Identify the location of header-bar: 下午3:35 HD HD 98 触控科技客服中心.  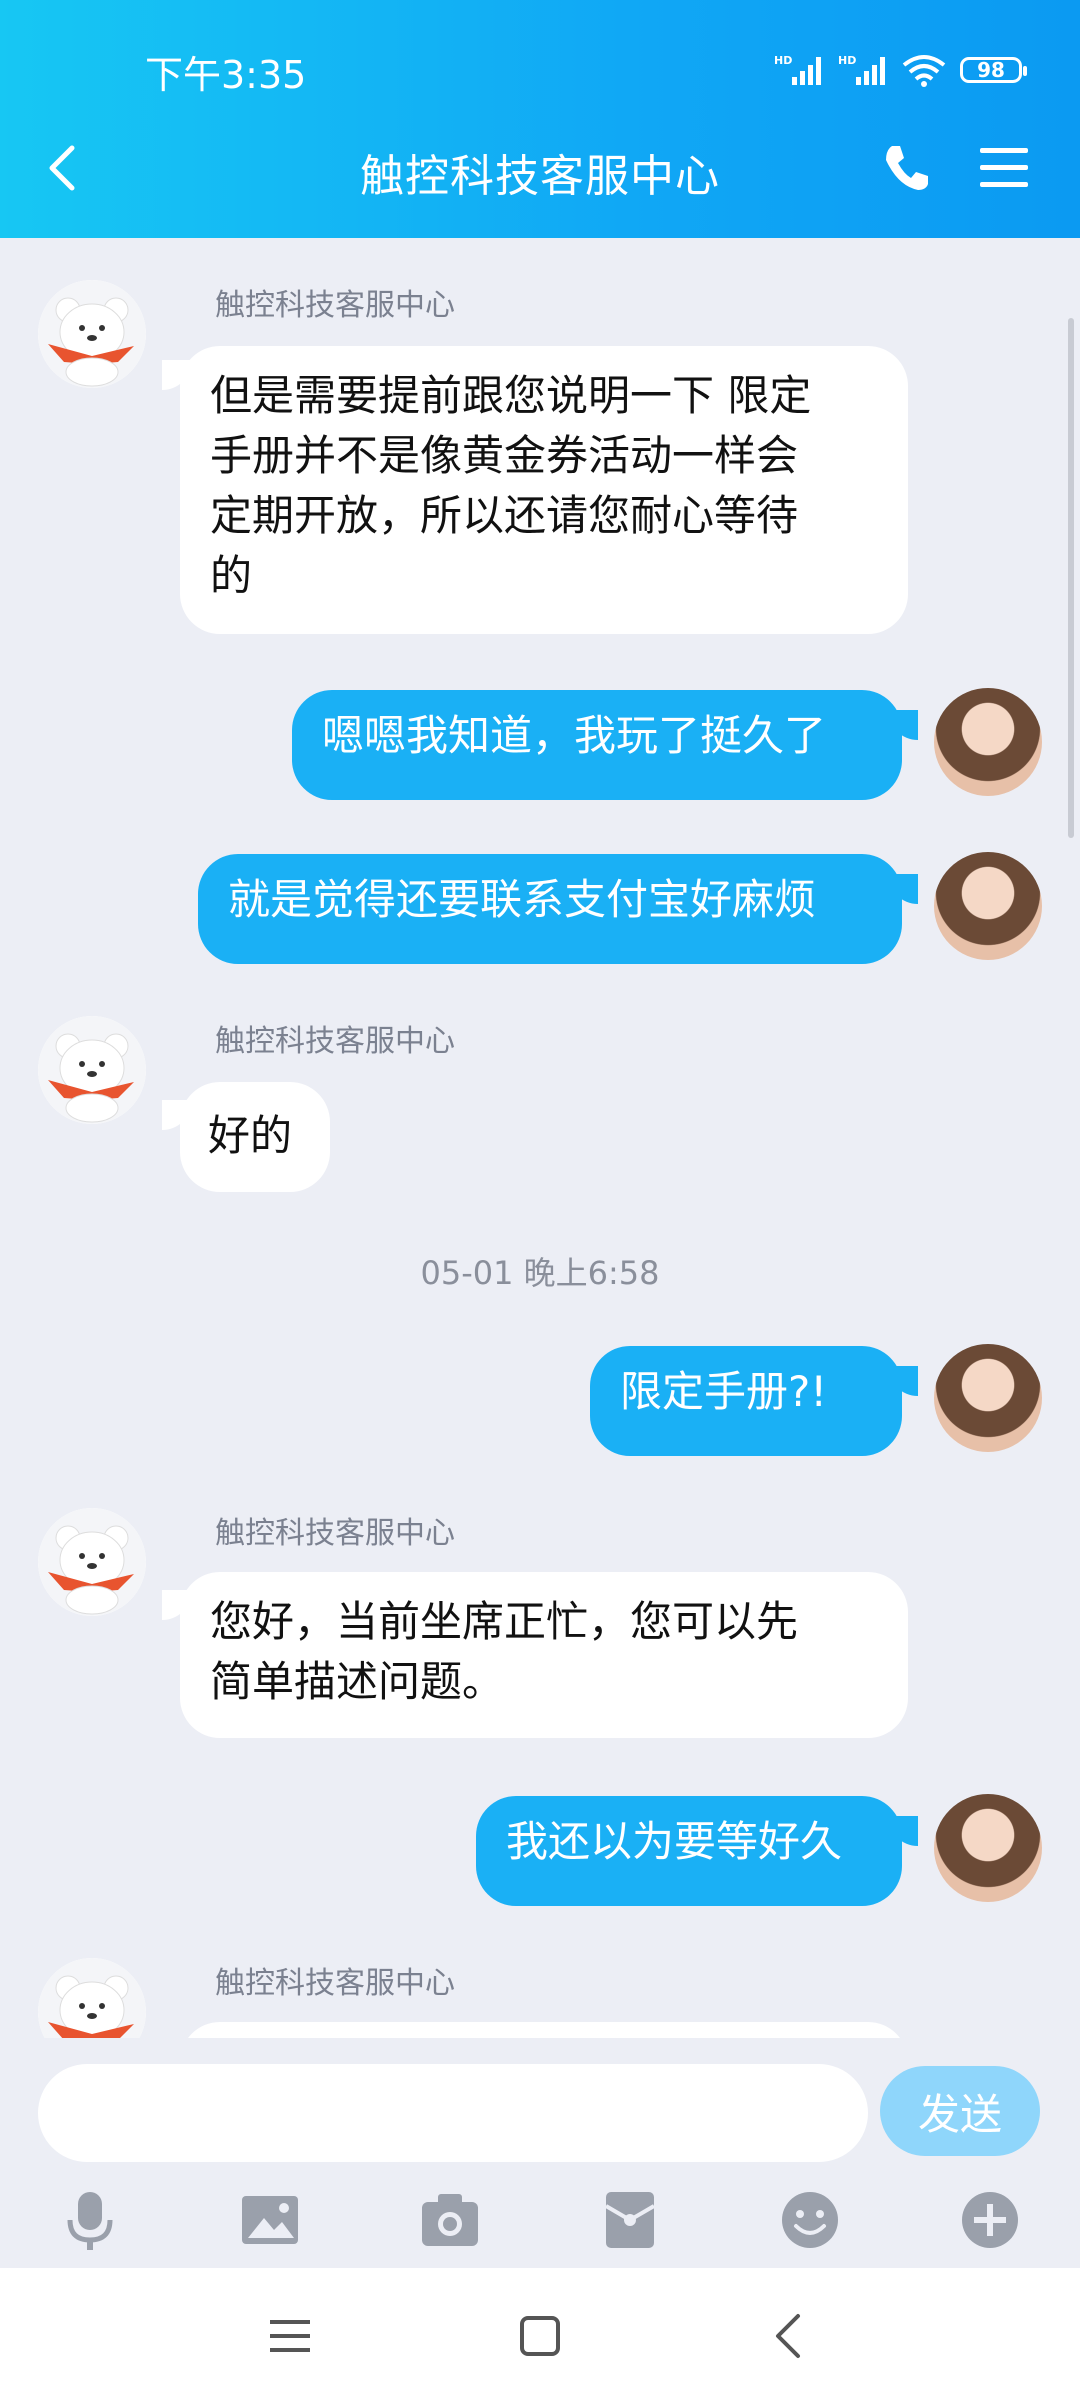
(540, 119).